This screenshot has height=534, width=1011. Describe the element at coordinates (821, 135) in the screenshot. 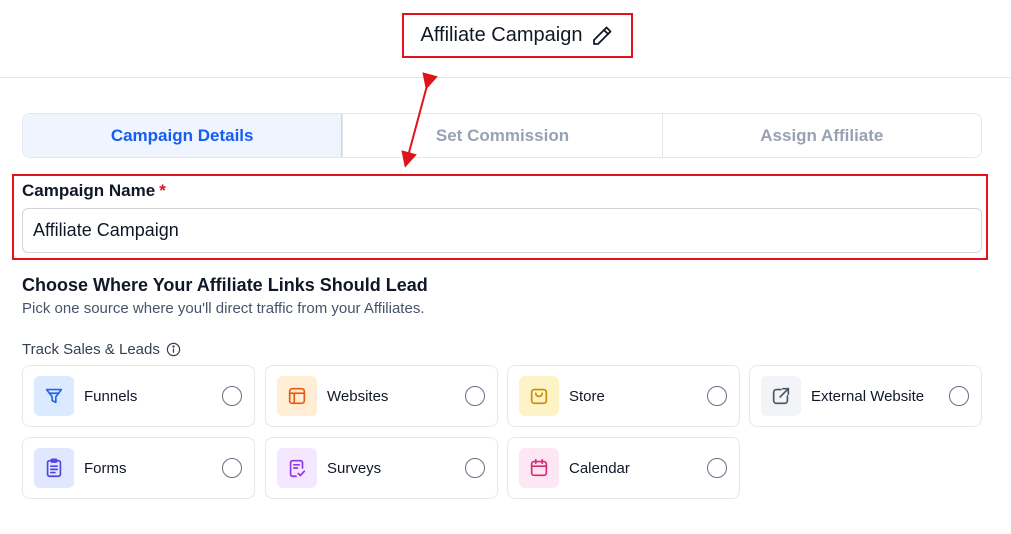

I see `step-assign-affiliate: Assign Affiliate` at that location.